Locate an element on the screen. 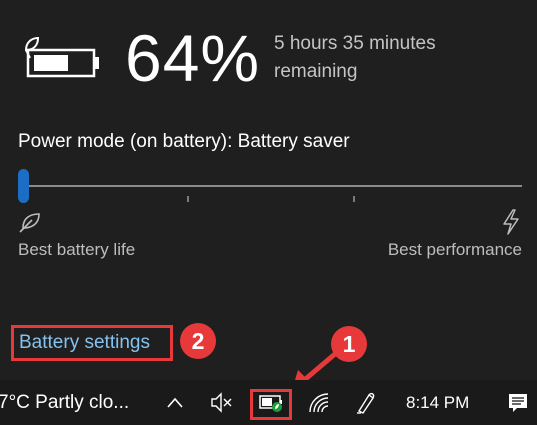 This screenshot has width=537, height=425. battery-percent: 64% is located at coordinates (193, 58).